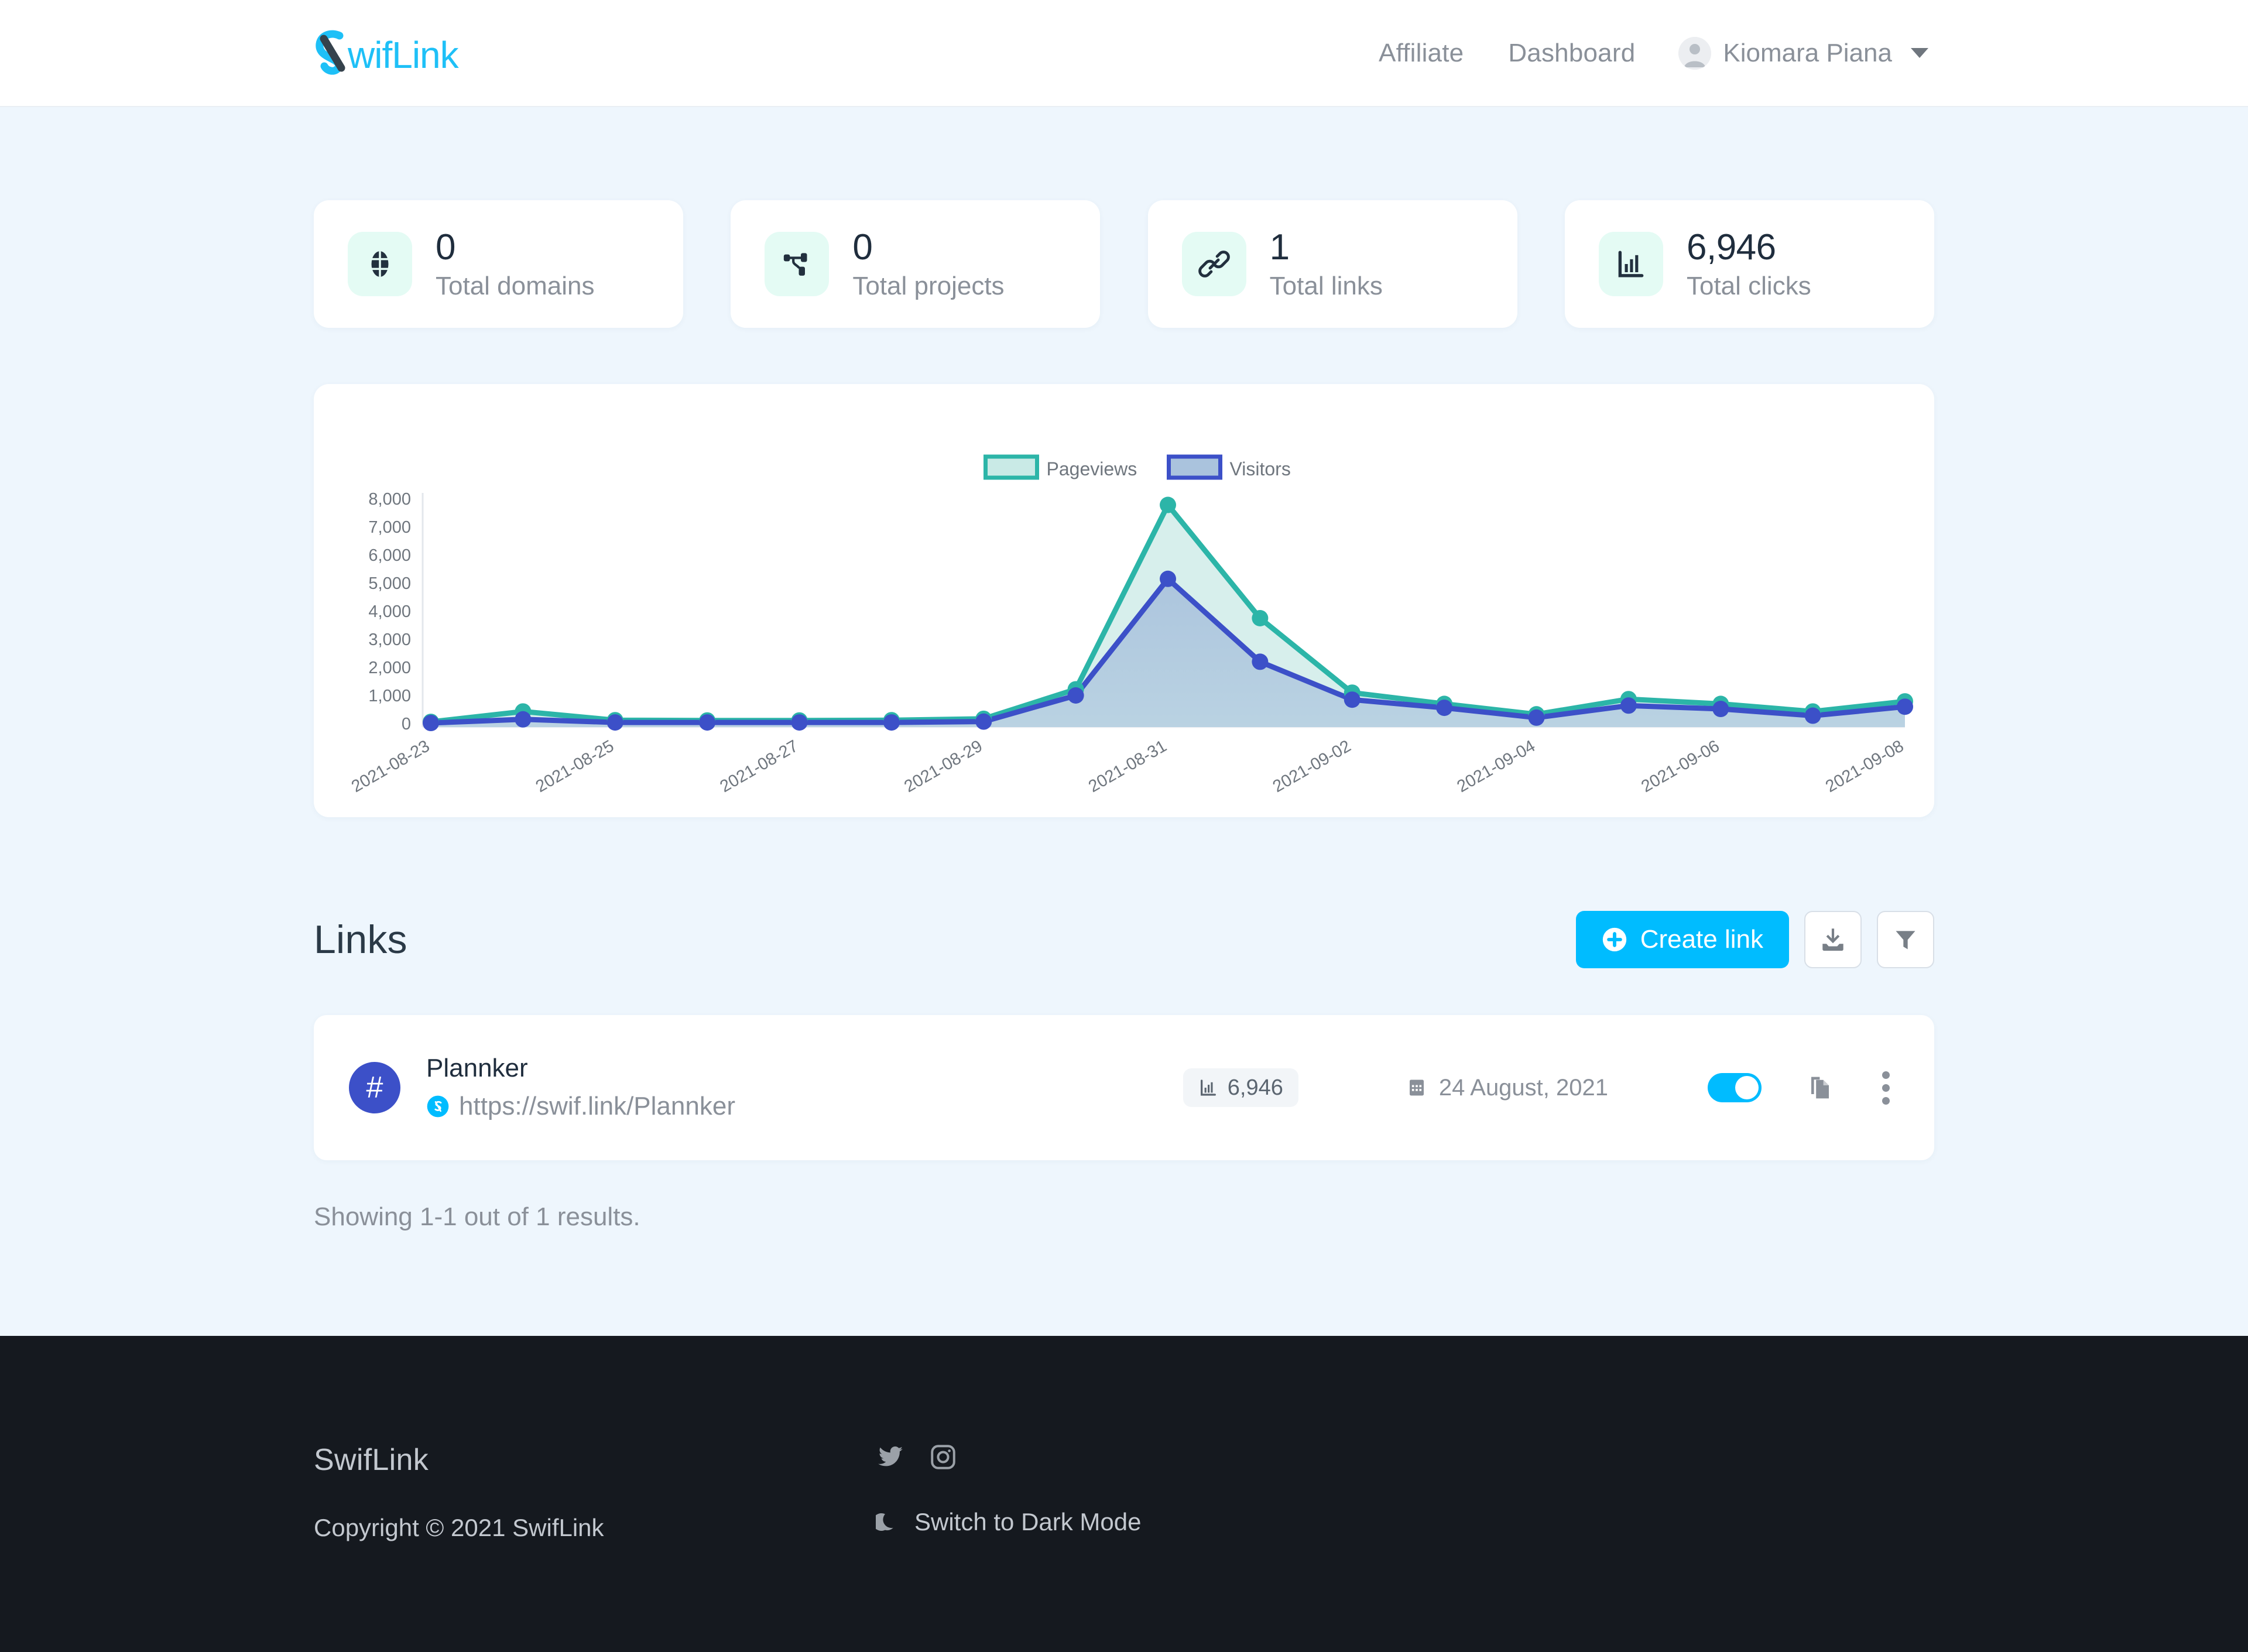 This screenshot has height=1652, width=2248. I want to click on y-axis-tick: 8,000, so click(390, 499).